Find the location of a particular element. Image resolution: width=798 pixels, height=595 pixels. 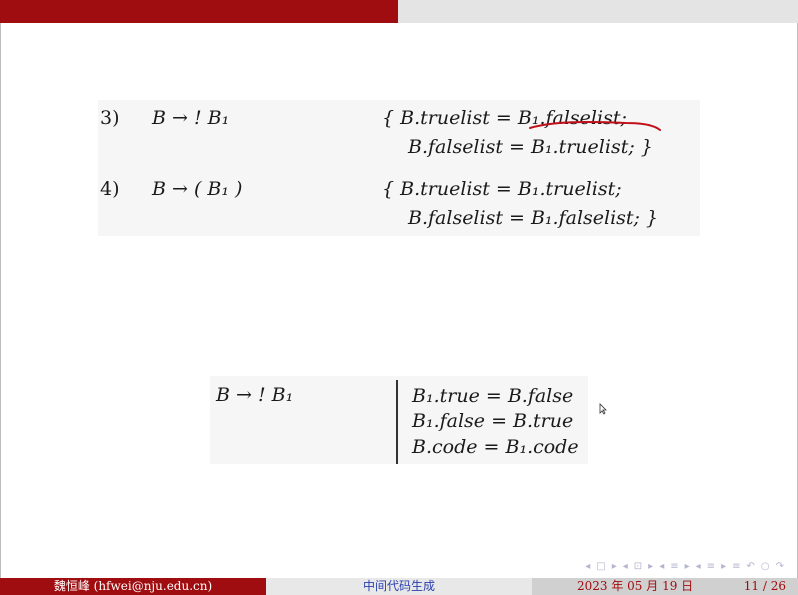

nav-next-subsection-icon: ▸ is located at coordinates (650, 566).